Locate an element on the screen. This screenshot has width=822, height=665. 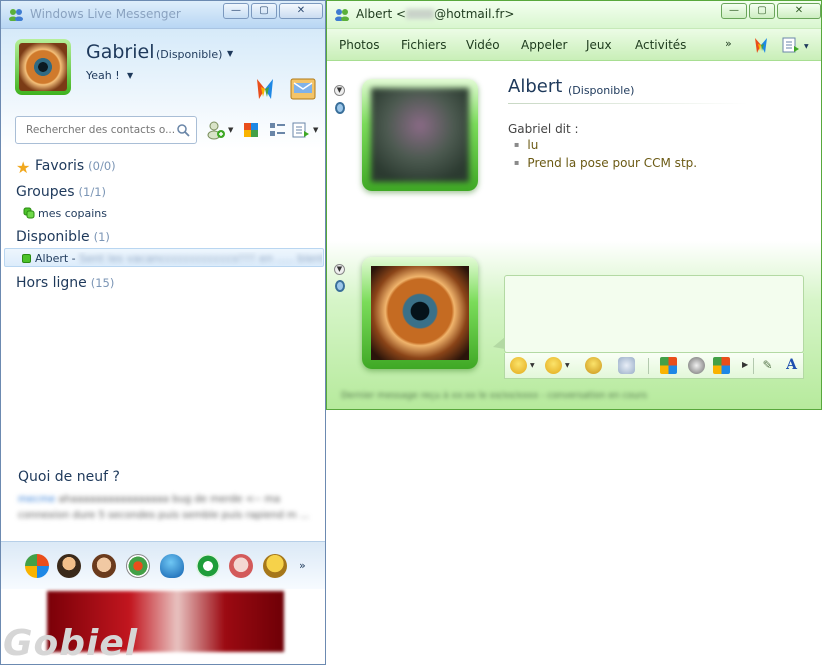
group-count: (0/0) is located at coordinates (102, 166).